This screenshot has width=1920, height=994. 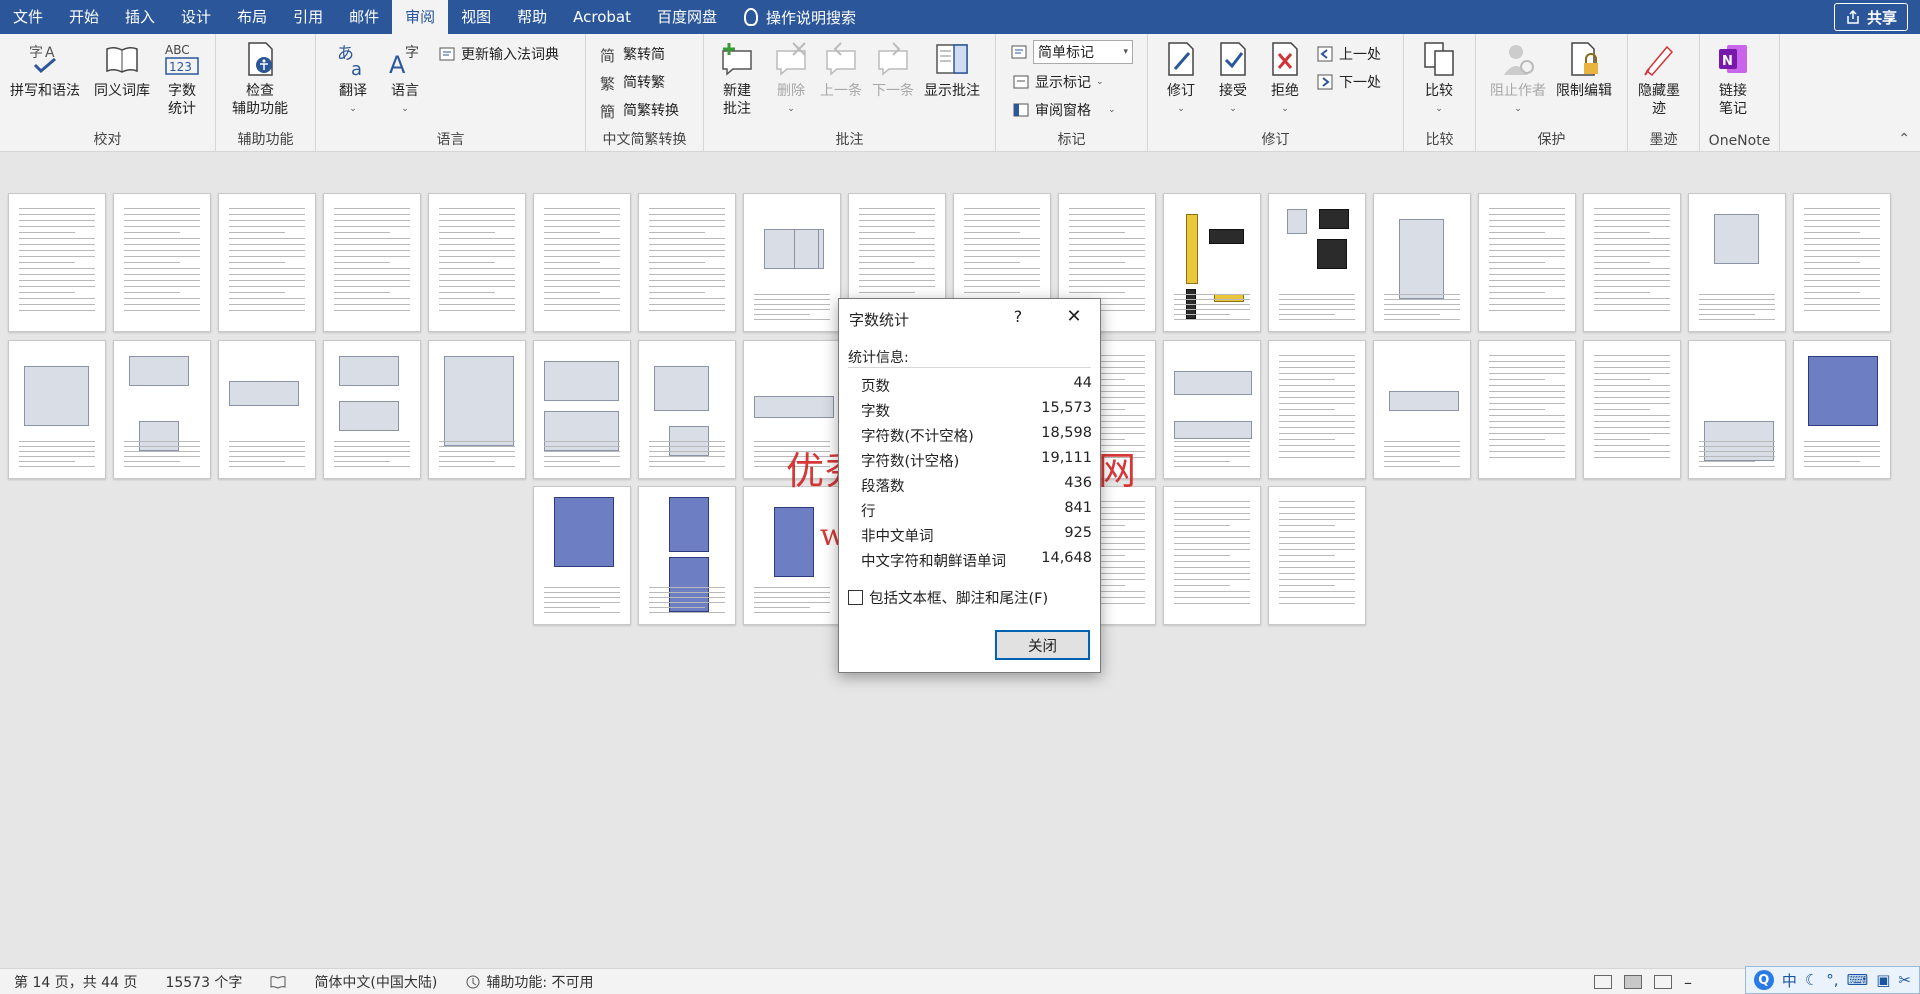 What do you see at coordinates (1858, 980) in the screenshot?
I see `keyboard-icon: ⌨` at bounding box center [1858, 980].